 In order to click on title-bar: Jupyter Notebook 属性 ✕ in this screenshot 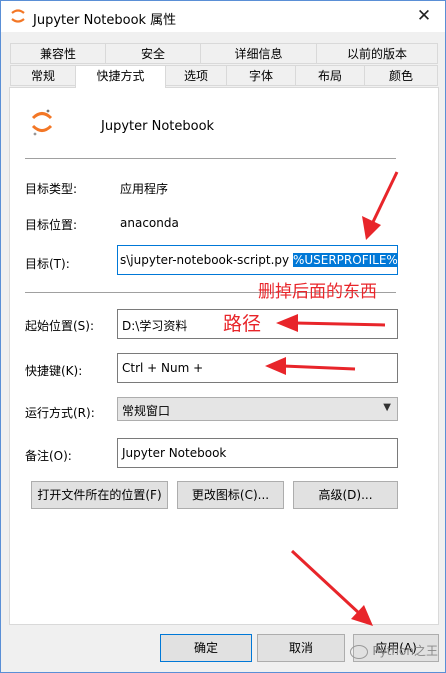, I will do `click(223, 16)`.